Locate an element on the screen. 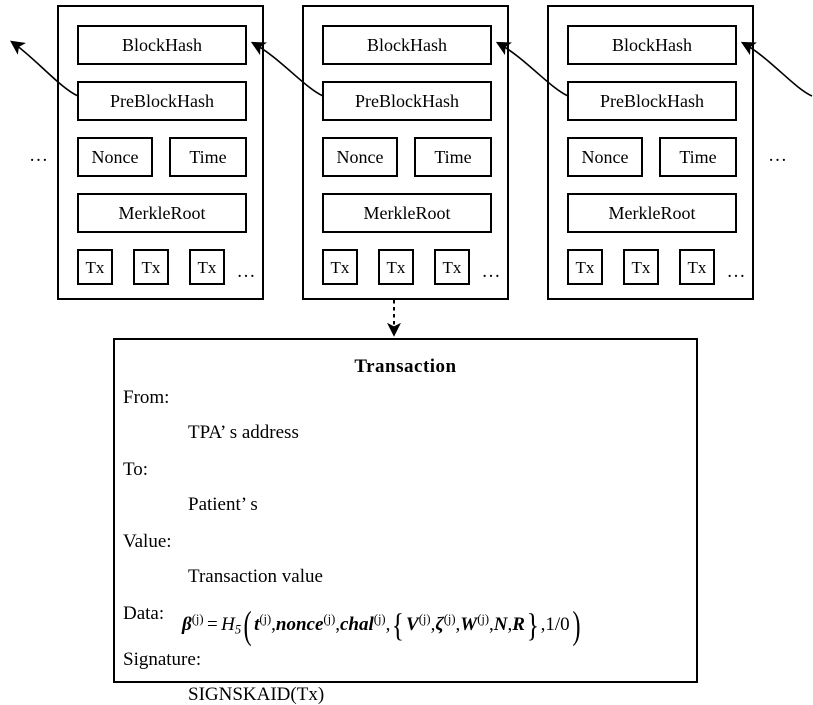 This screenshot has height=705, width=813. block-2-nonce-label: Nonce is located at coordinates (360, 157).